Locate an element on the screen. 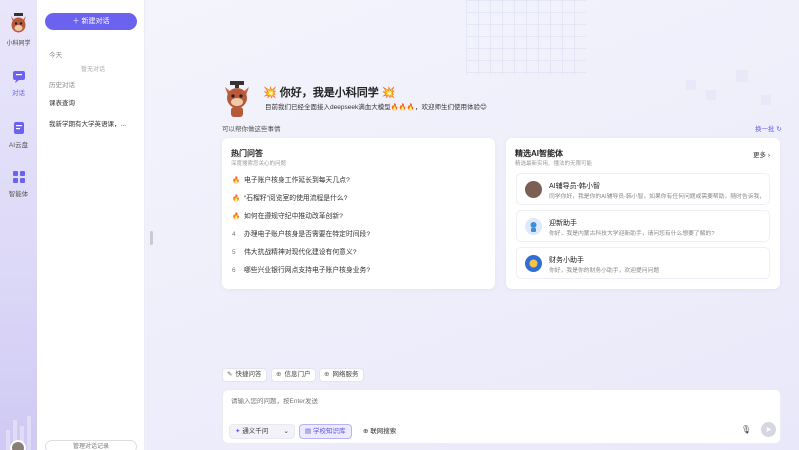 The image size is (799, 450). hot-question: 🔥 电子账户核身工作延长到每天几点? is located at coordinates (291, 179).